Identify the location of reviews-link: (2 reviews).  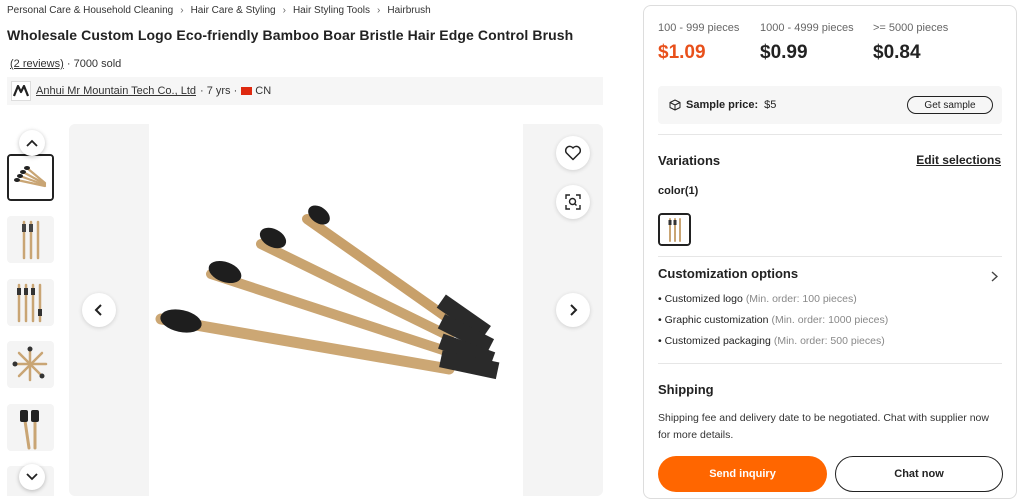
(37, 64).